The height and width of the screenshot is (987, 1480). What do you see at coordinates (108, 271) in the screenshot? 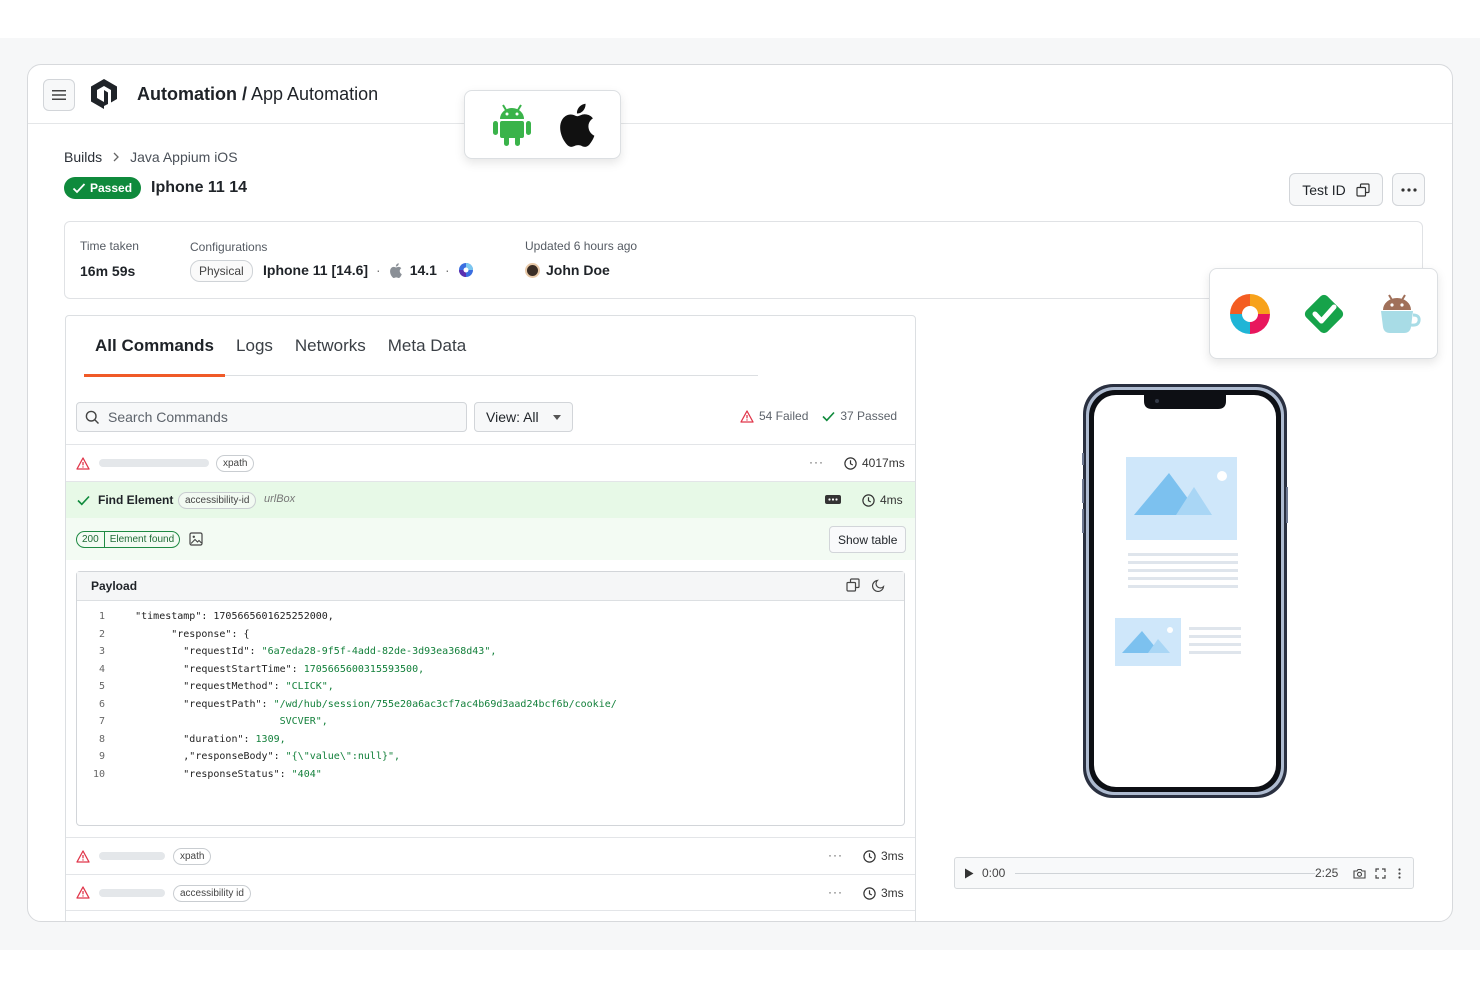
I see `time-taken-value: 16m 59s` at bounding box center [108, 271].